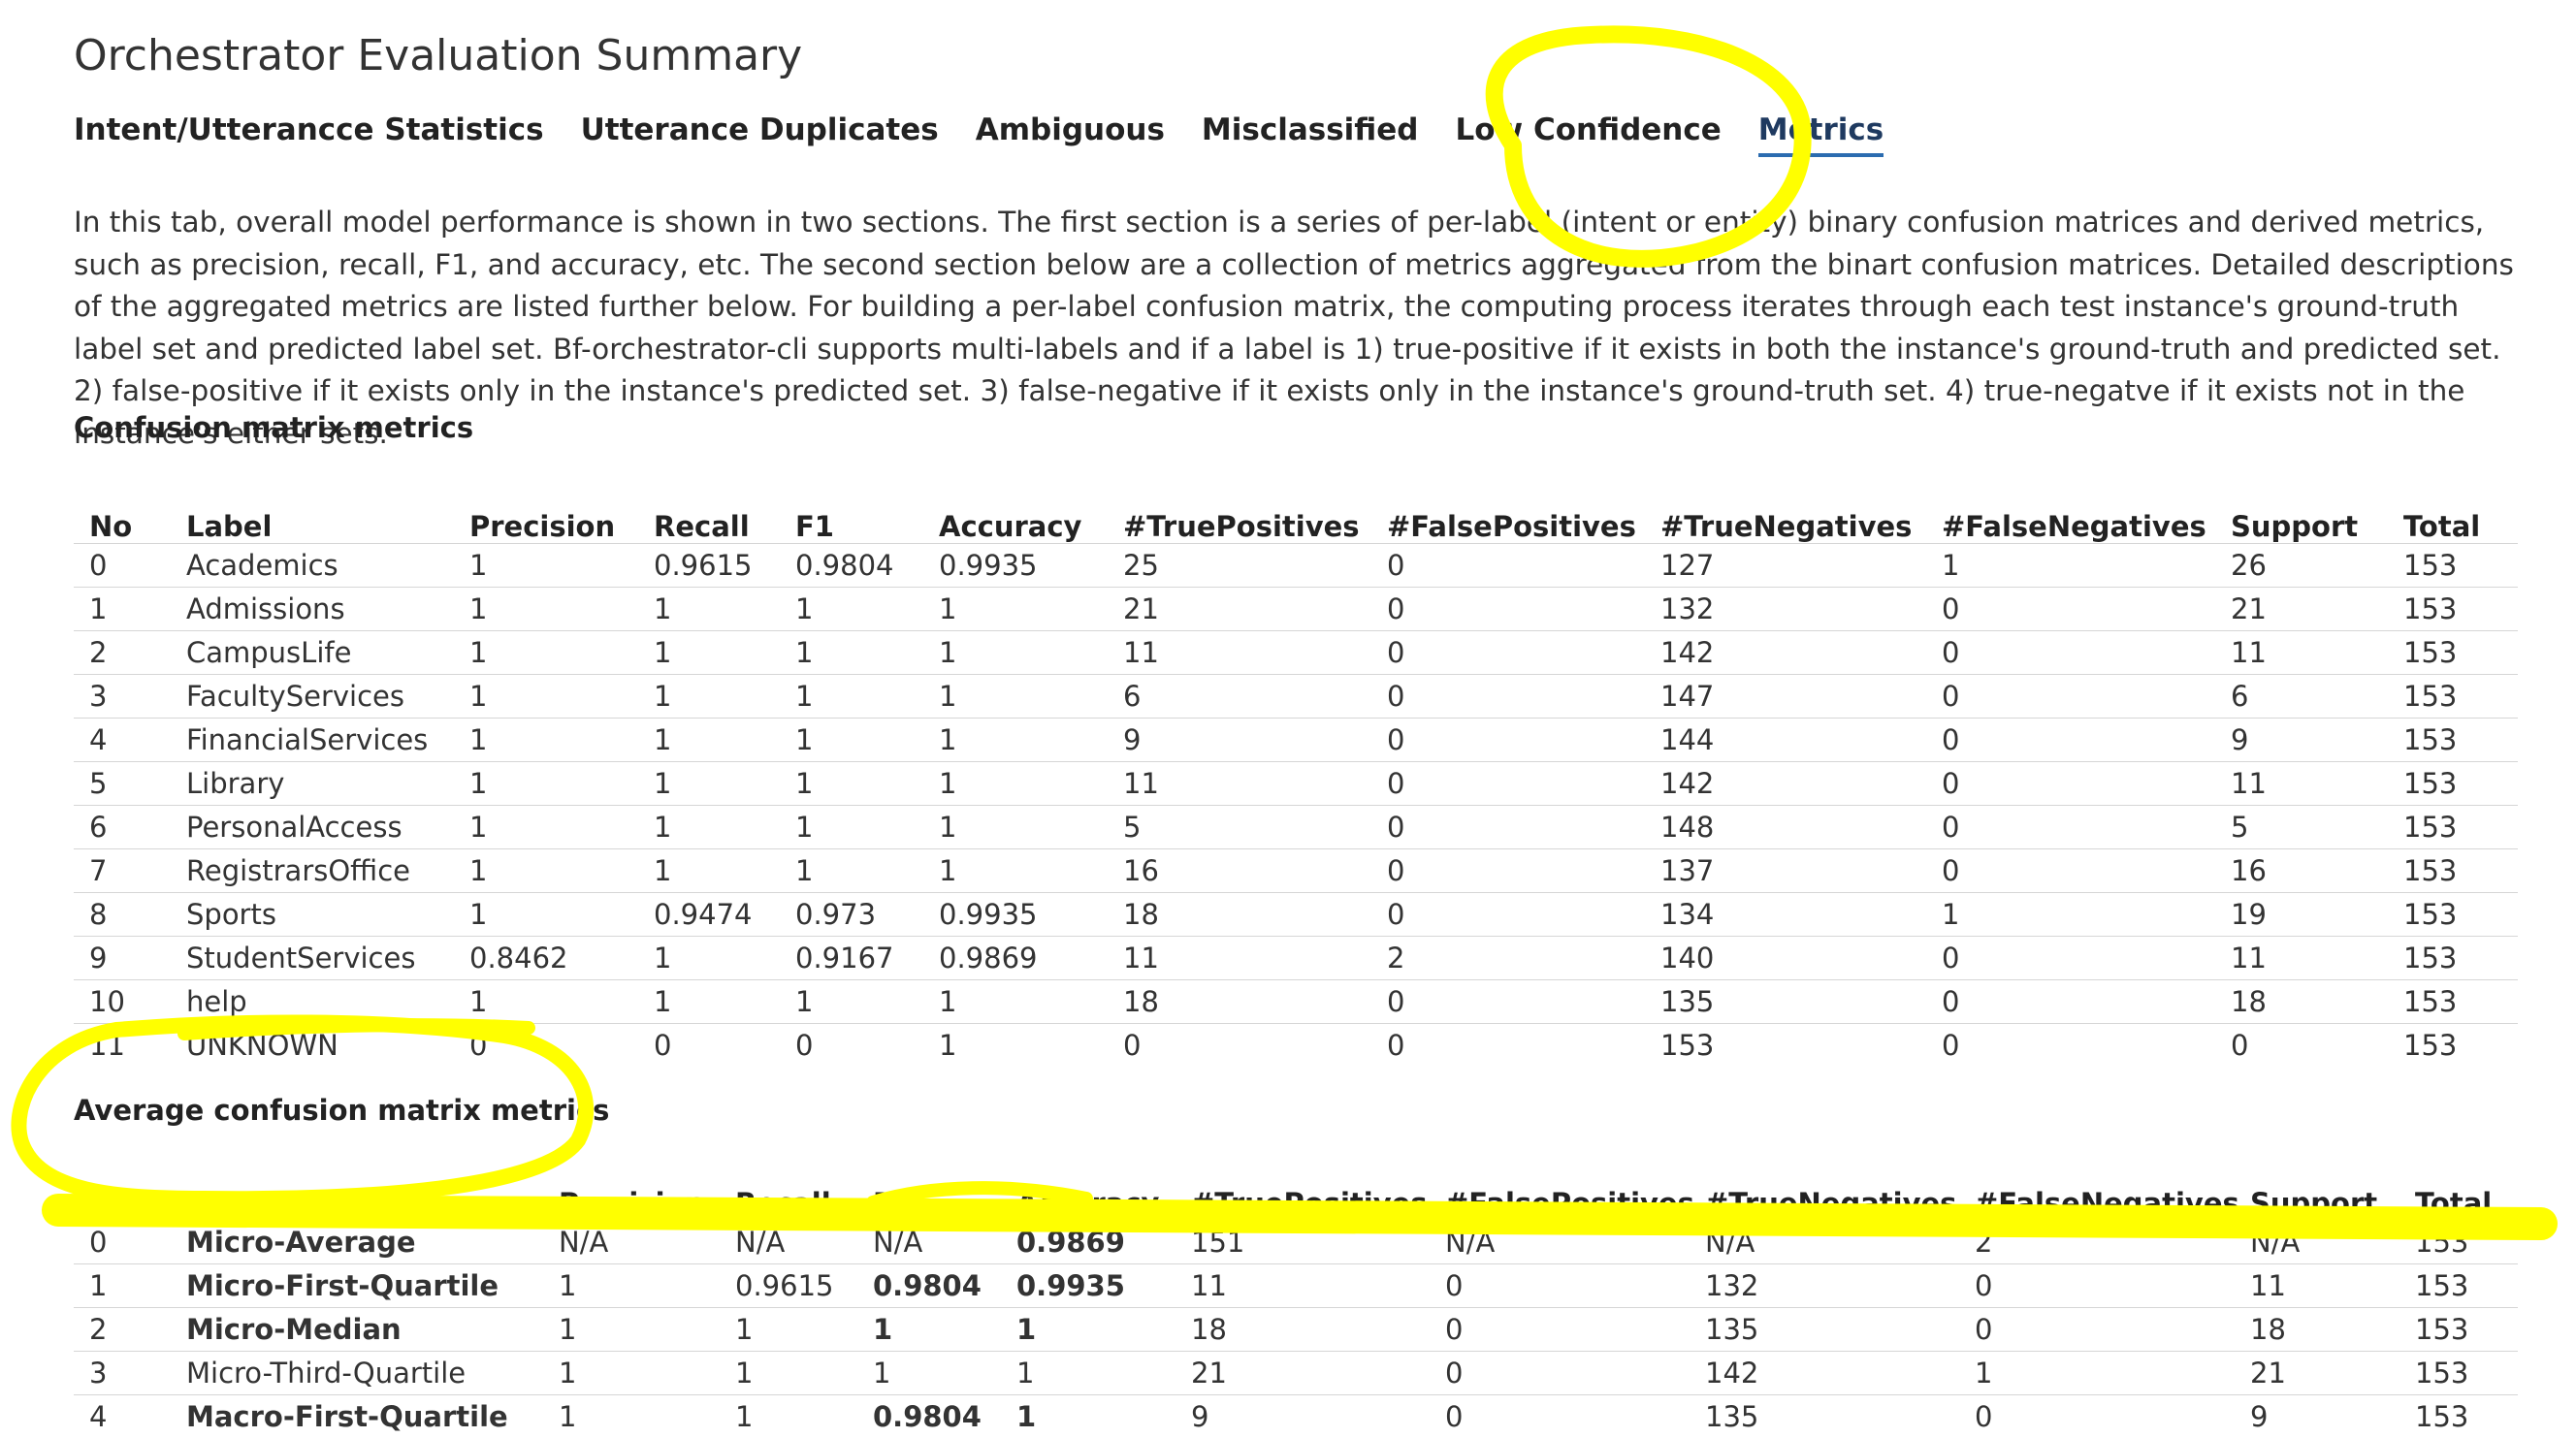 The width and height of the screenshot is (2576, 1438). I want to click on tab-utterance-duplicates: Utterance Duplicates, so click(760, 132).